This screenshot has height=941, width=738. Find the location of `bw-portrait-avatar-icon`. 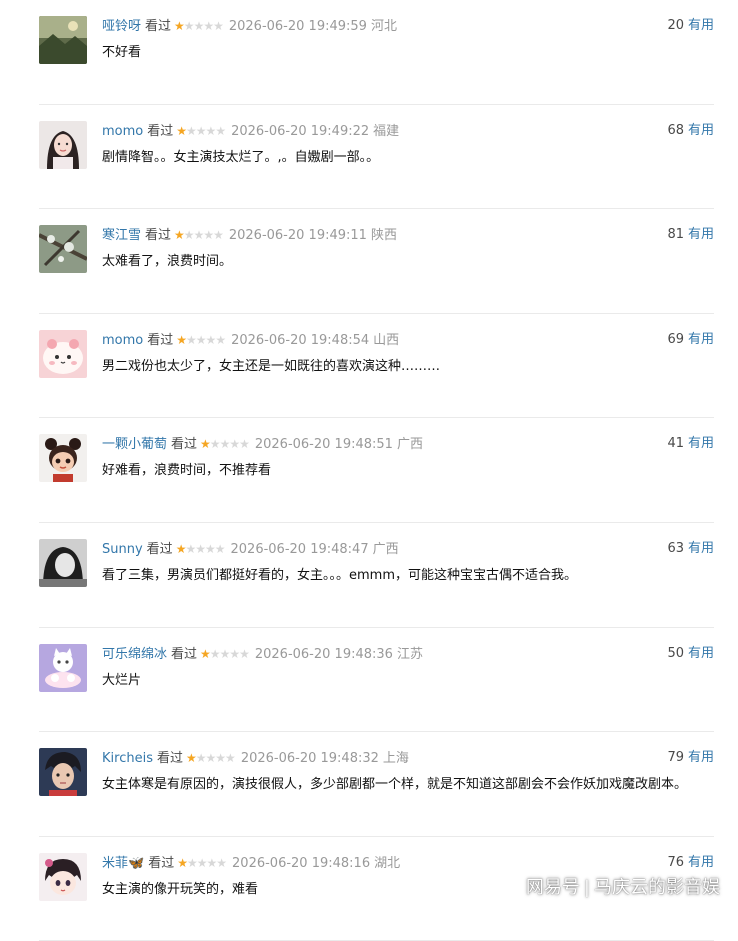

bw-portrait-avatar-icon is located at coordinates (63, 562).